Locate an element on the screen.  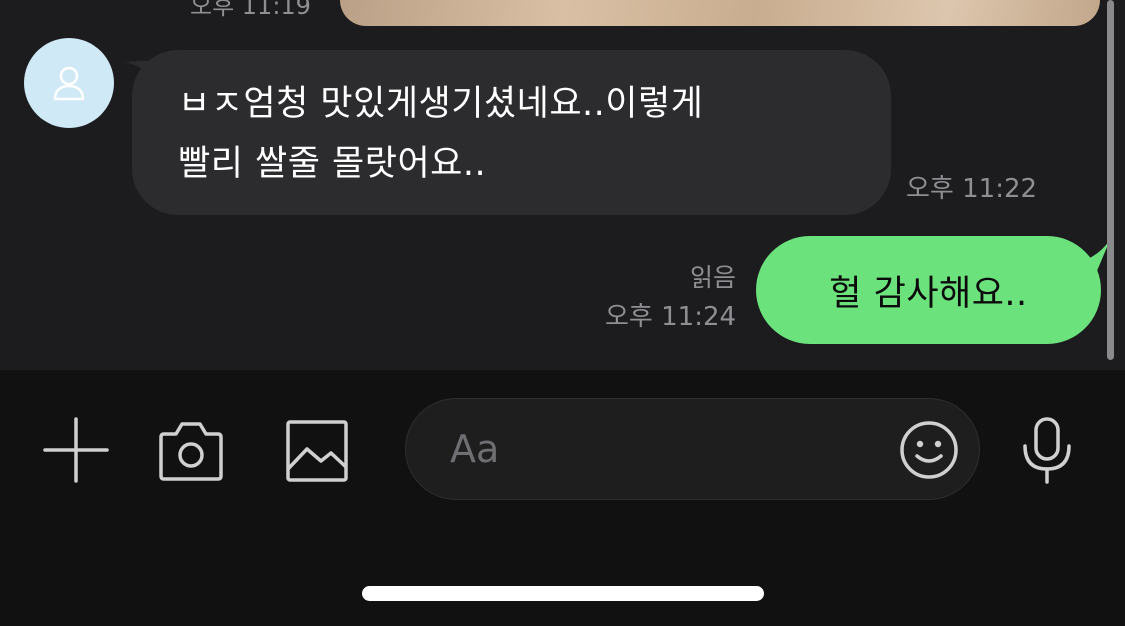
incoming-message-line: ㅂㅈ엄청 맛있게생기셨네요..이렇게 is located at coordinates (441, 104).